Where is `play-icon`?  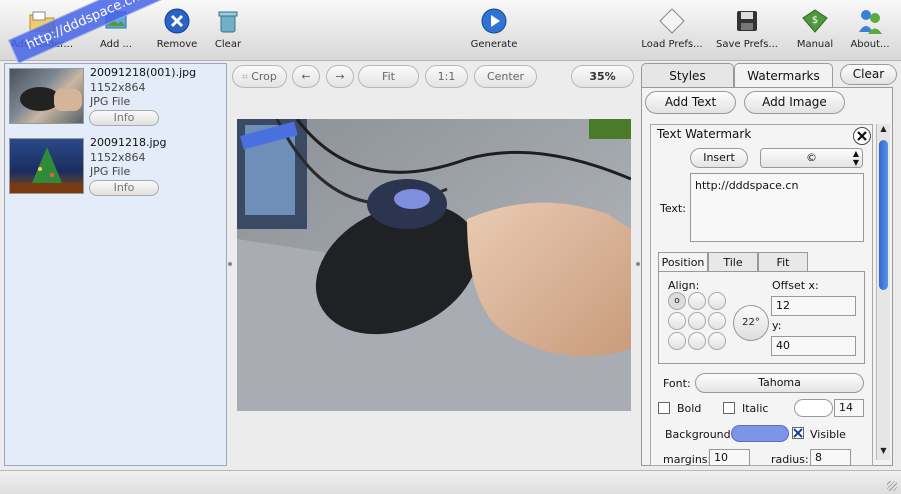 play-icon is located at coordinates (494, 21).